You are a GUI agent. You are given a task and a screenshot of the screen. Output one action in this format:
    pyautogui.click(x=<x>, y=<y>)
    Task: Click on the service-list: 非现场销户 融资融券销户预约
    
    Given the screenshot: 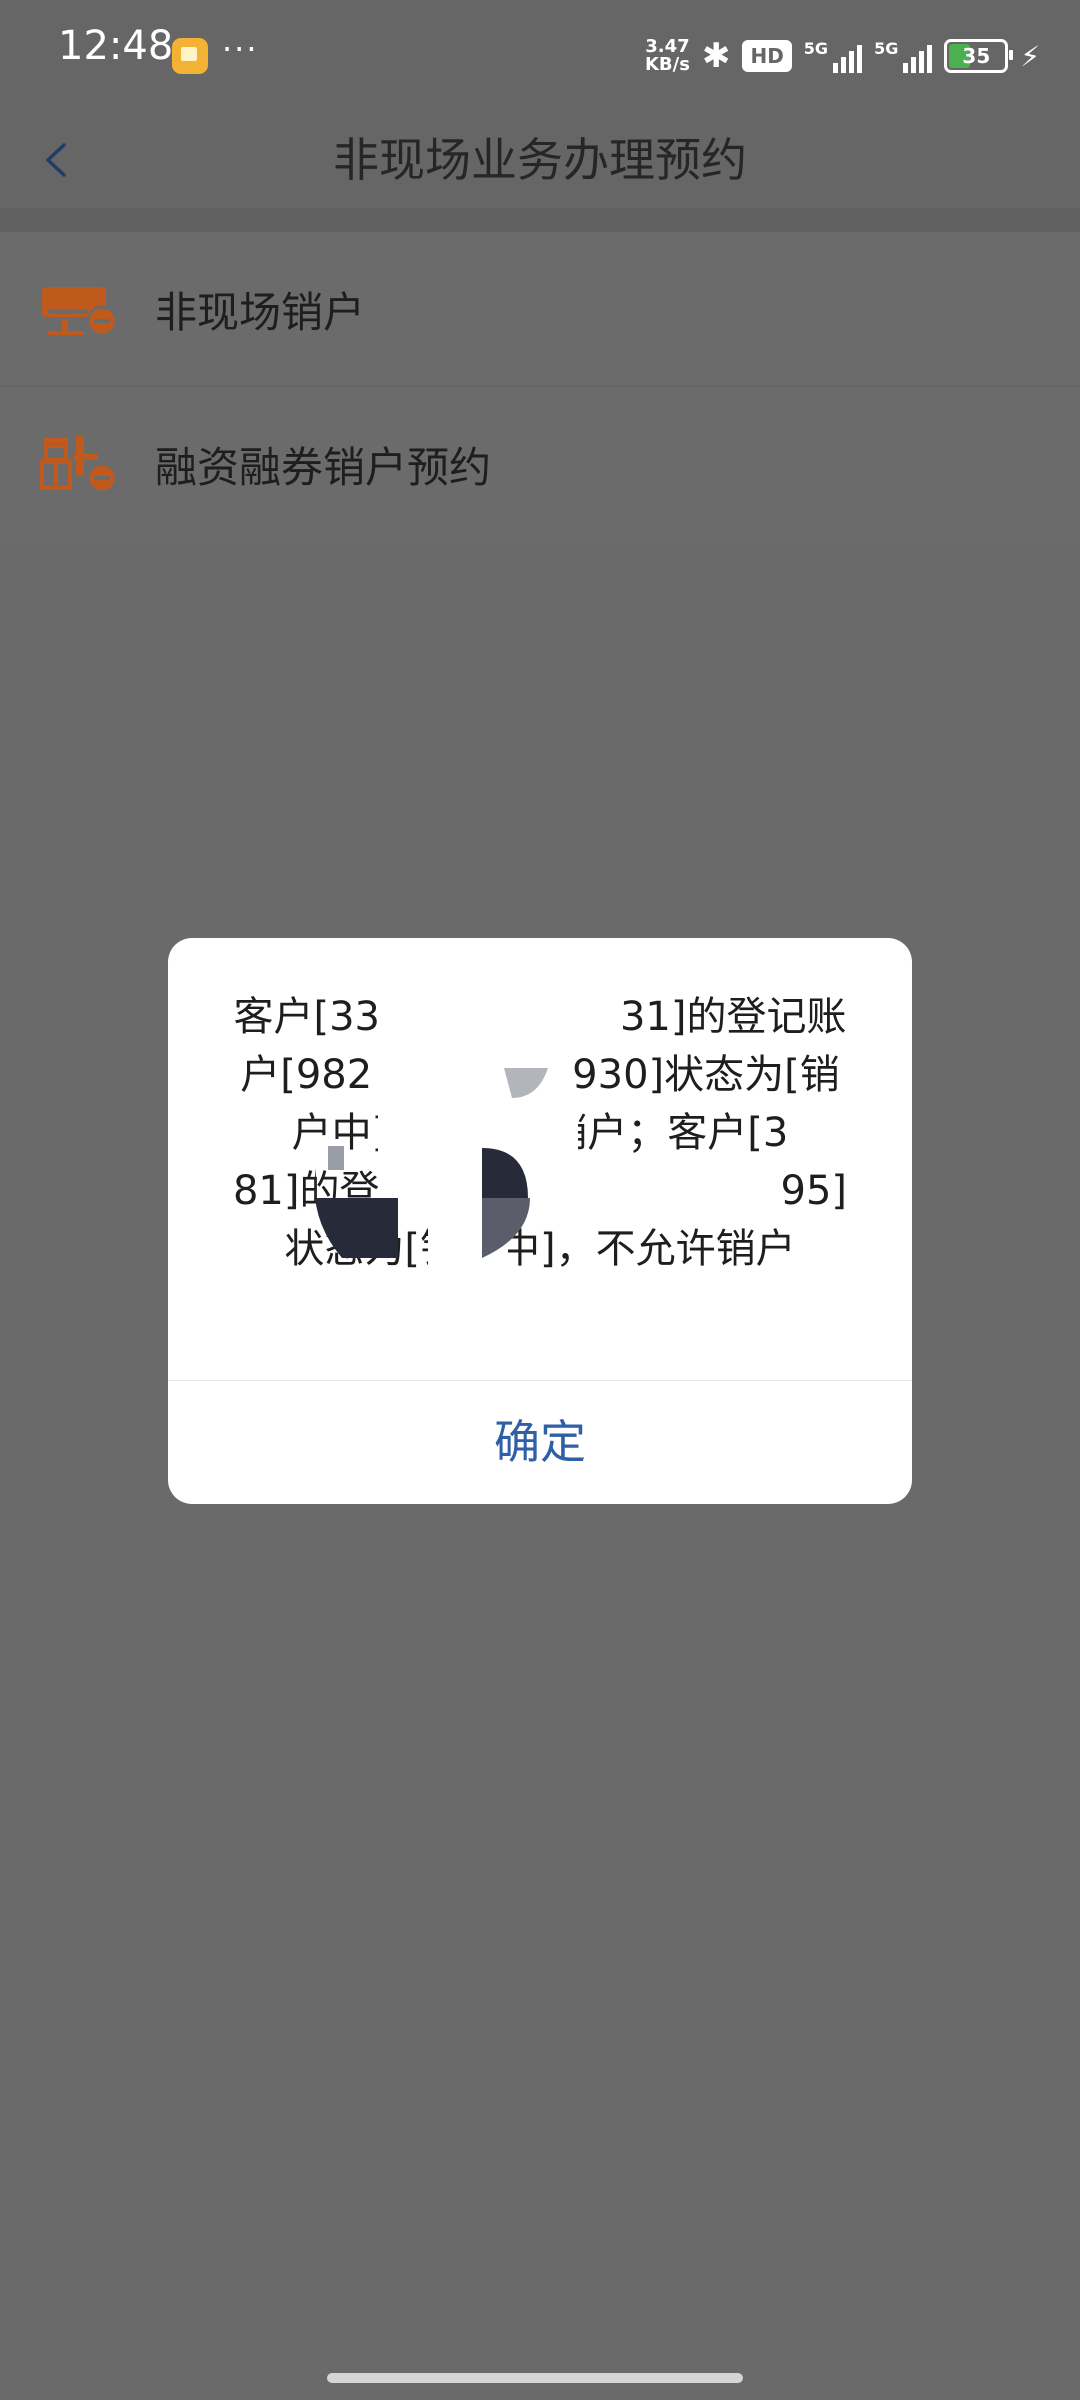 What is the action you would take?
    pyautogui.click(x=540, y=386)
    